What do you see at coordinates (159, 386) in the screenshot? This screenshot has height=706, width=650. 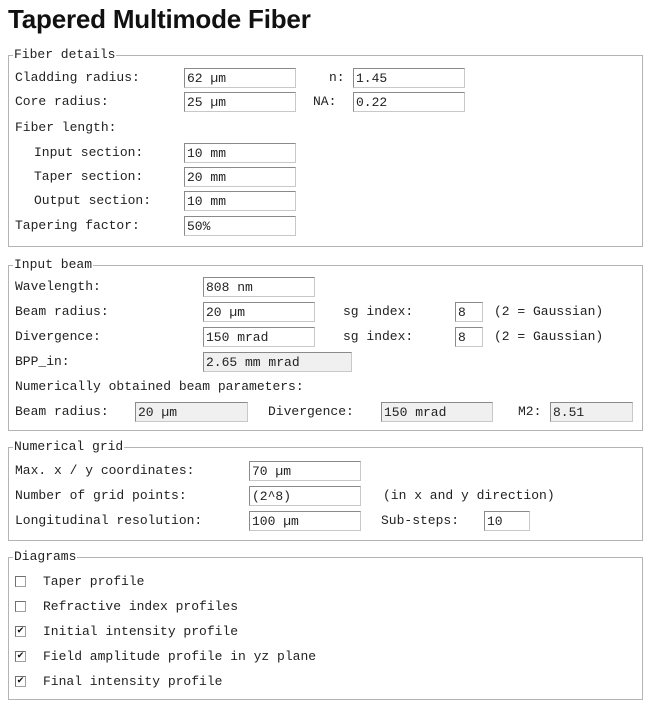 I see `numerical-beam-params-heading: Numerically obtained beam parameters:` at bounding box center [159, 386].